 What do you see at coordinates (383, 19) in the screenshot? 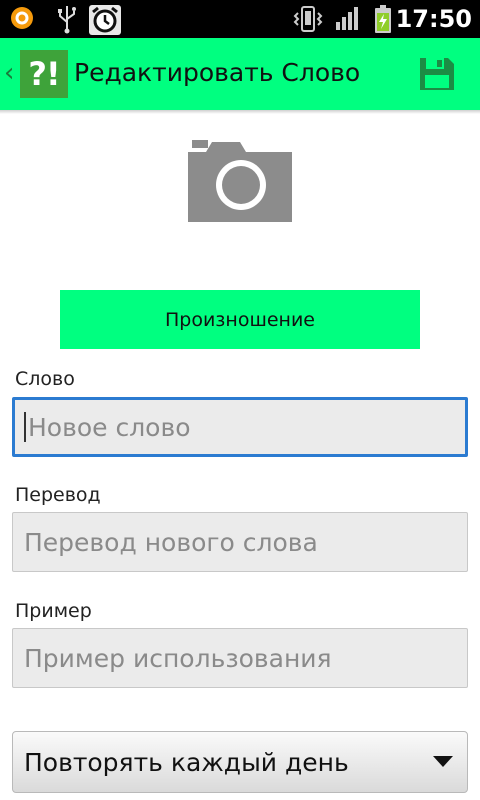
I see `battery-charging-icon` at bounding box center [383, 19].